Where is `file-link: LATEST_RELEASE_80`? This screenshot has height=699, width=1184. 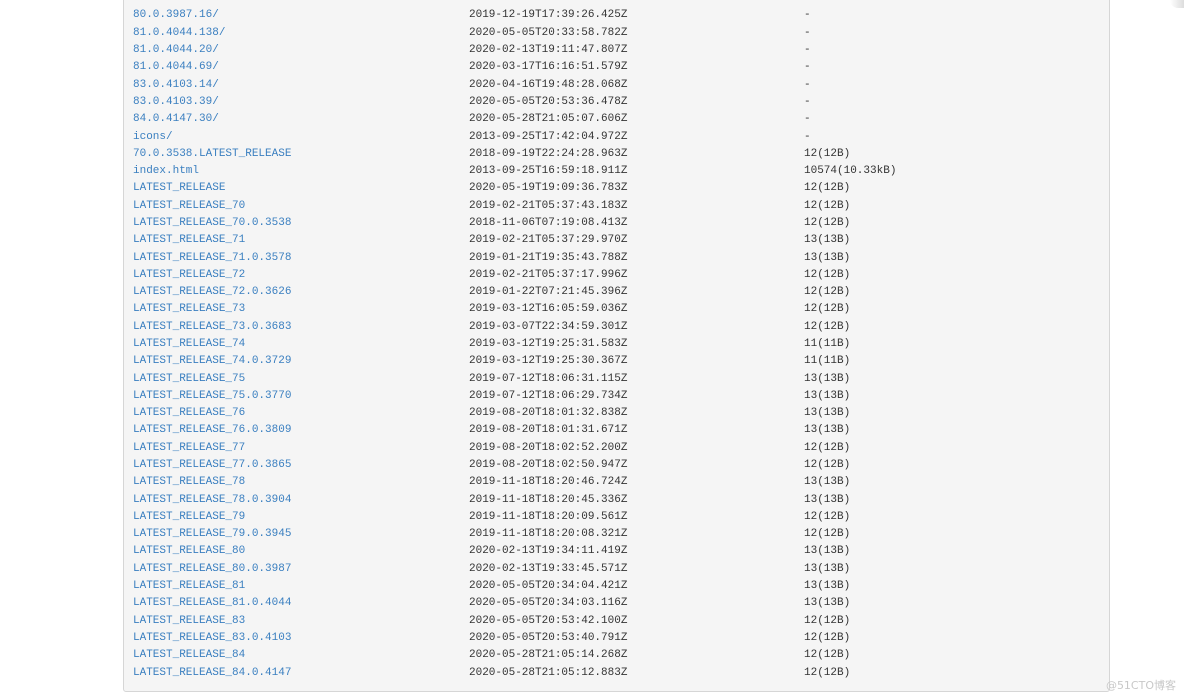 file-link: LATEST_RELEASE_80 is located at coordinates (189, 551).